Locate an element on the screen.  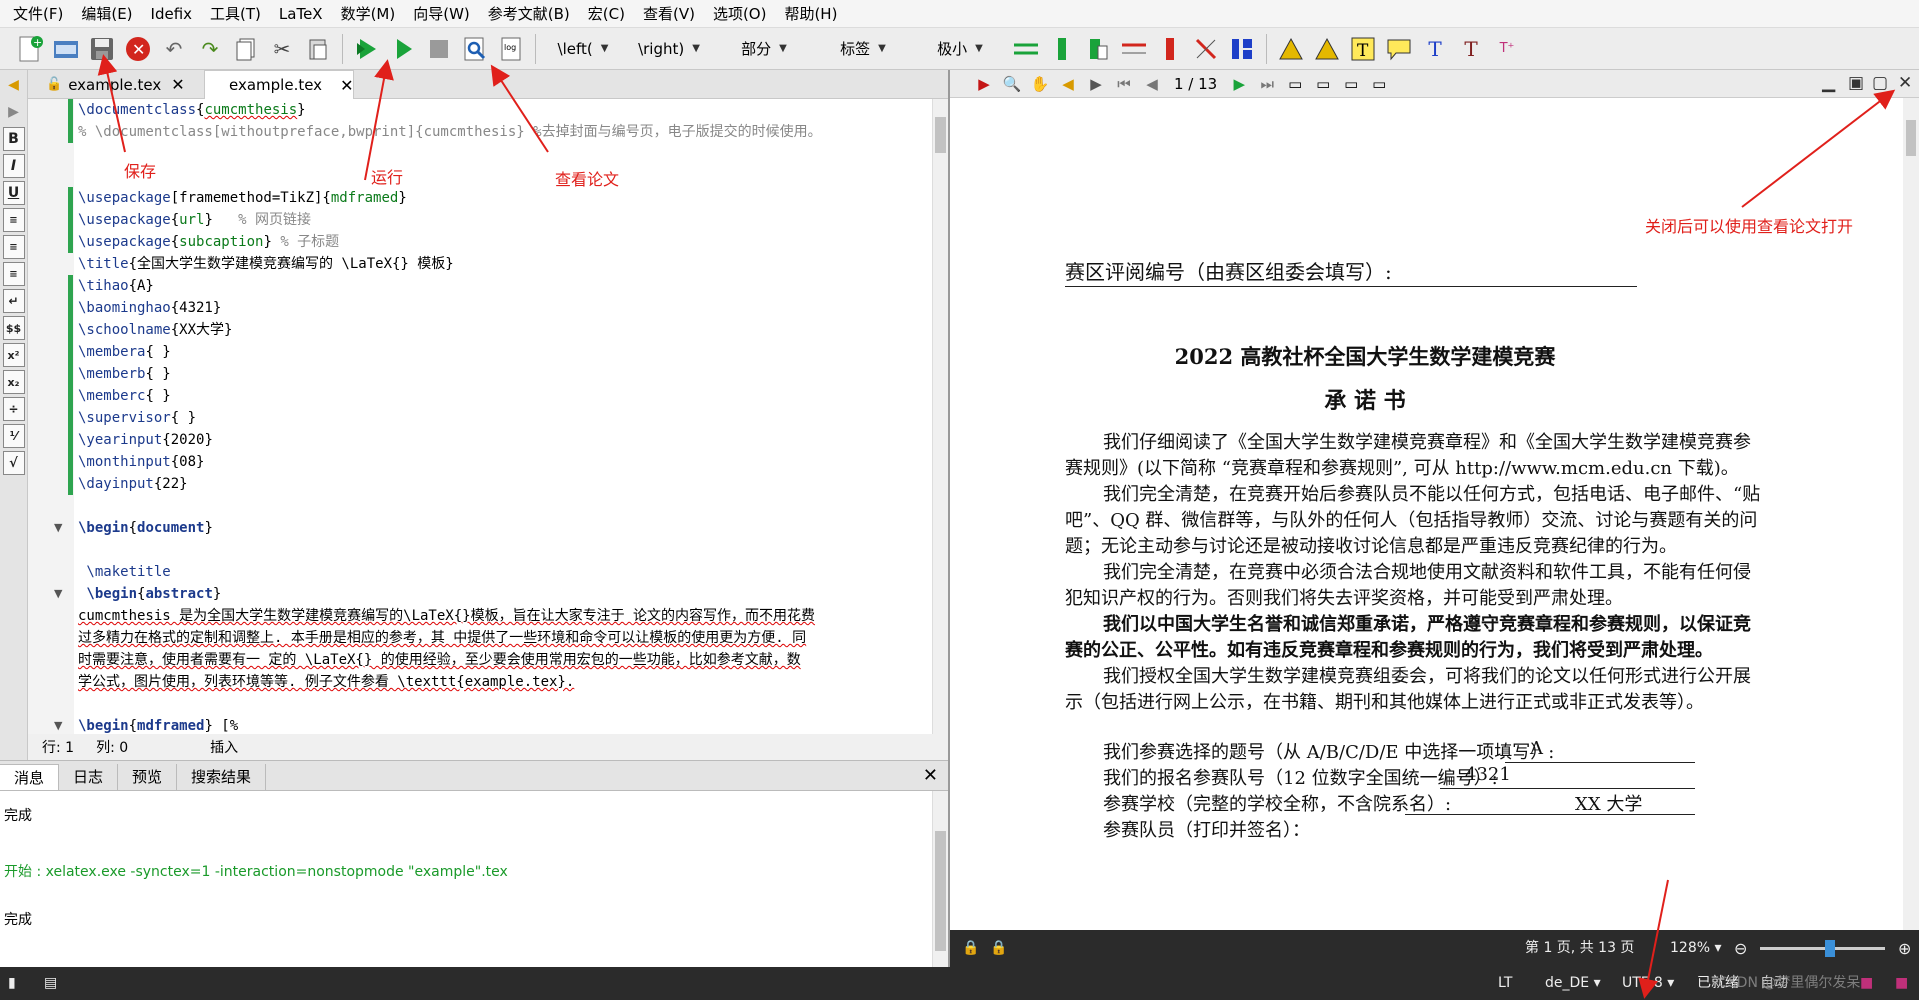
text-dark-icon: T is located at coordinates (1471, 49).